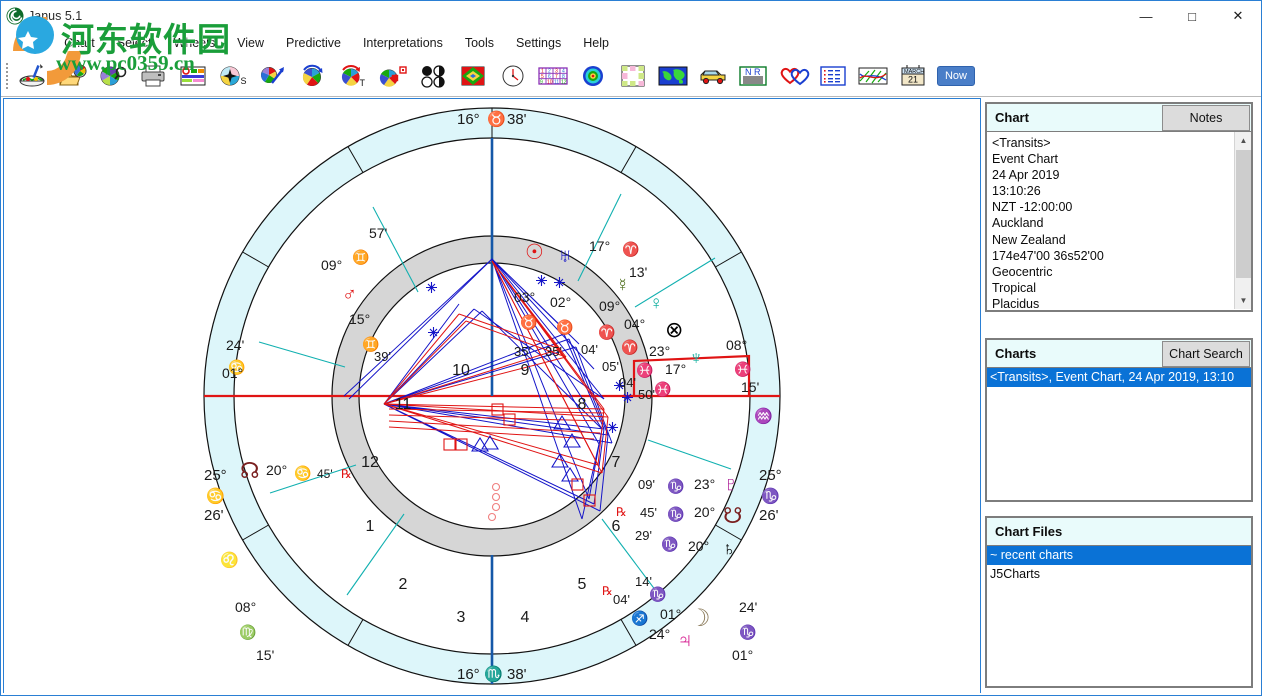 This screenshot has width=1262, height=696. What do you see at coordinates (382, 356) in the screenshot?
I see `mars-minutes: 39'` at bounding box center [382, 356].